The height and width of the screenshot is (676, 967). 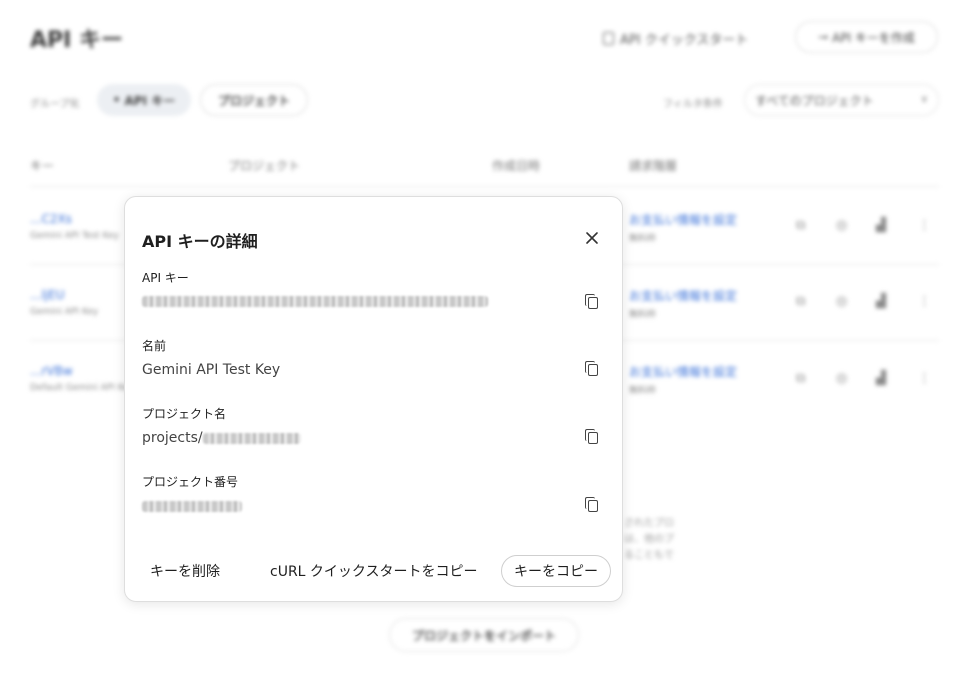 I want to click on import-project-button: プロジェクトをインポート, so click(x=484, y=635).